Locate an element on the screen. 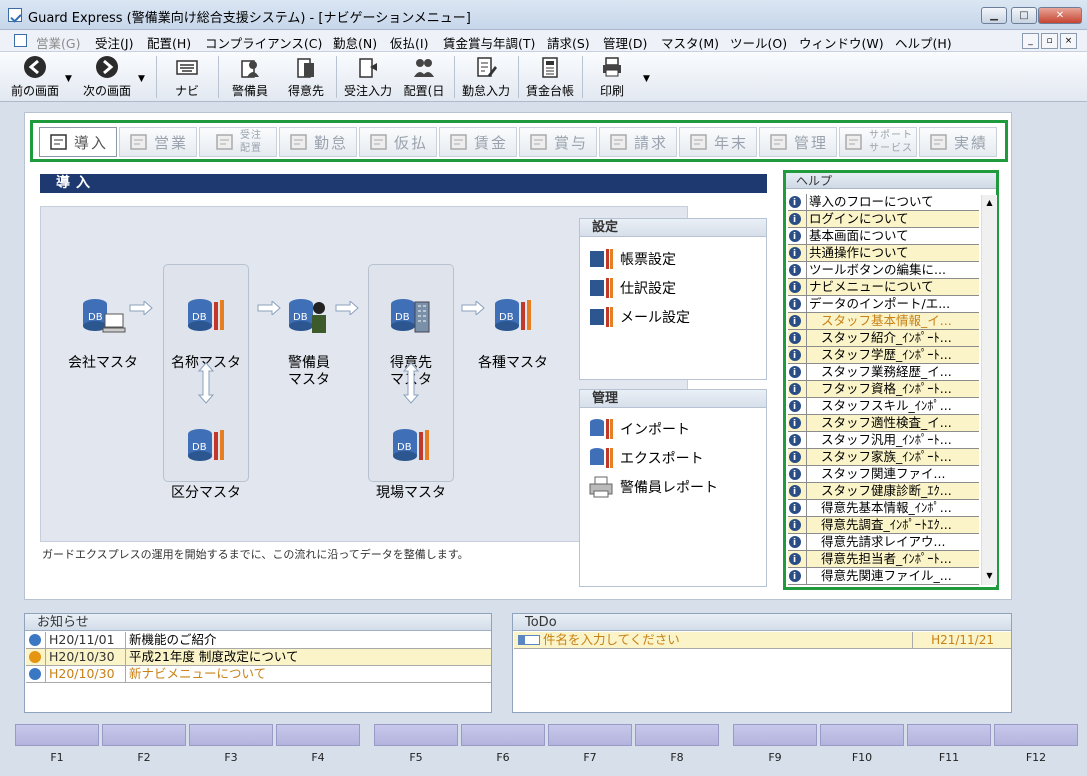  back-button: 前の画面 is located at coordinates (35, 77).